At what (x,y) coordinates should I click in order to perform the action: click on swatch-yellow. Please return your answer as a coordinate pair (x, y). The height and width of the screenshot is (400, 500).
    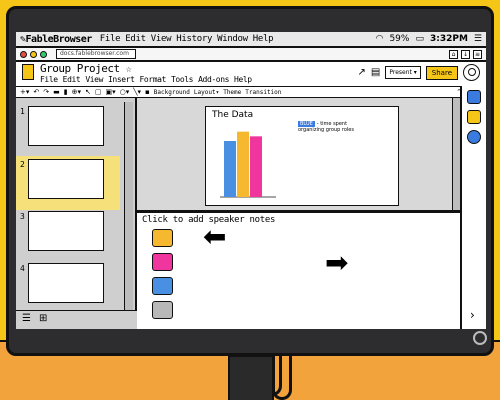
    Looking at the image, I should click on (162, 238).